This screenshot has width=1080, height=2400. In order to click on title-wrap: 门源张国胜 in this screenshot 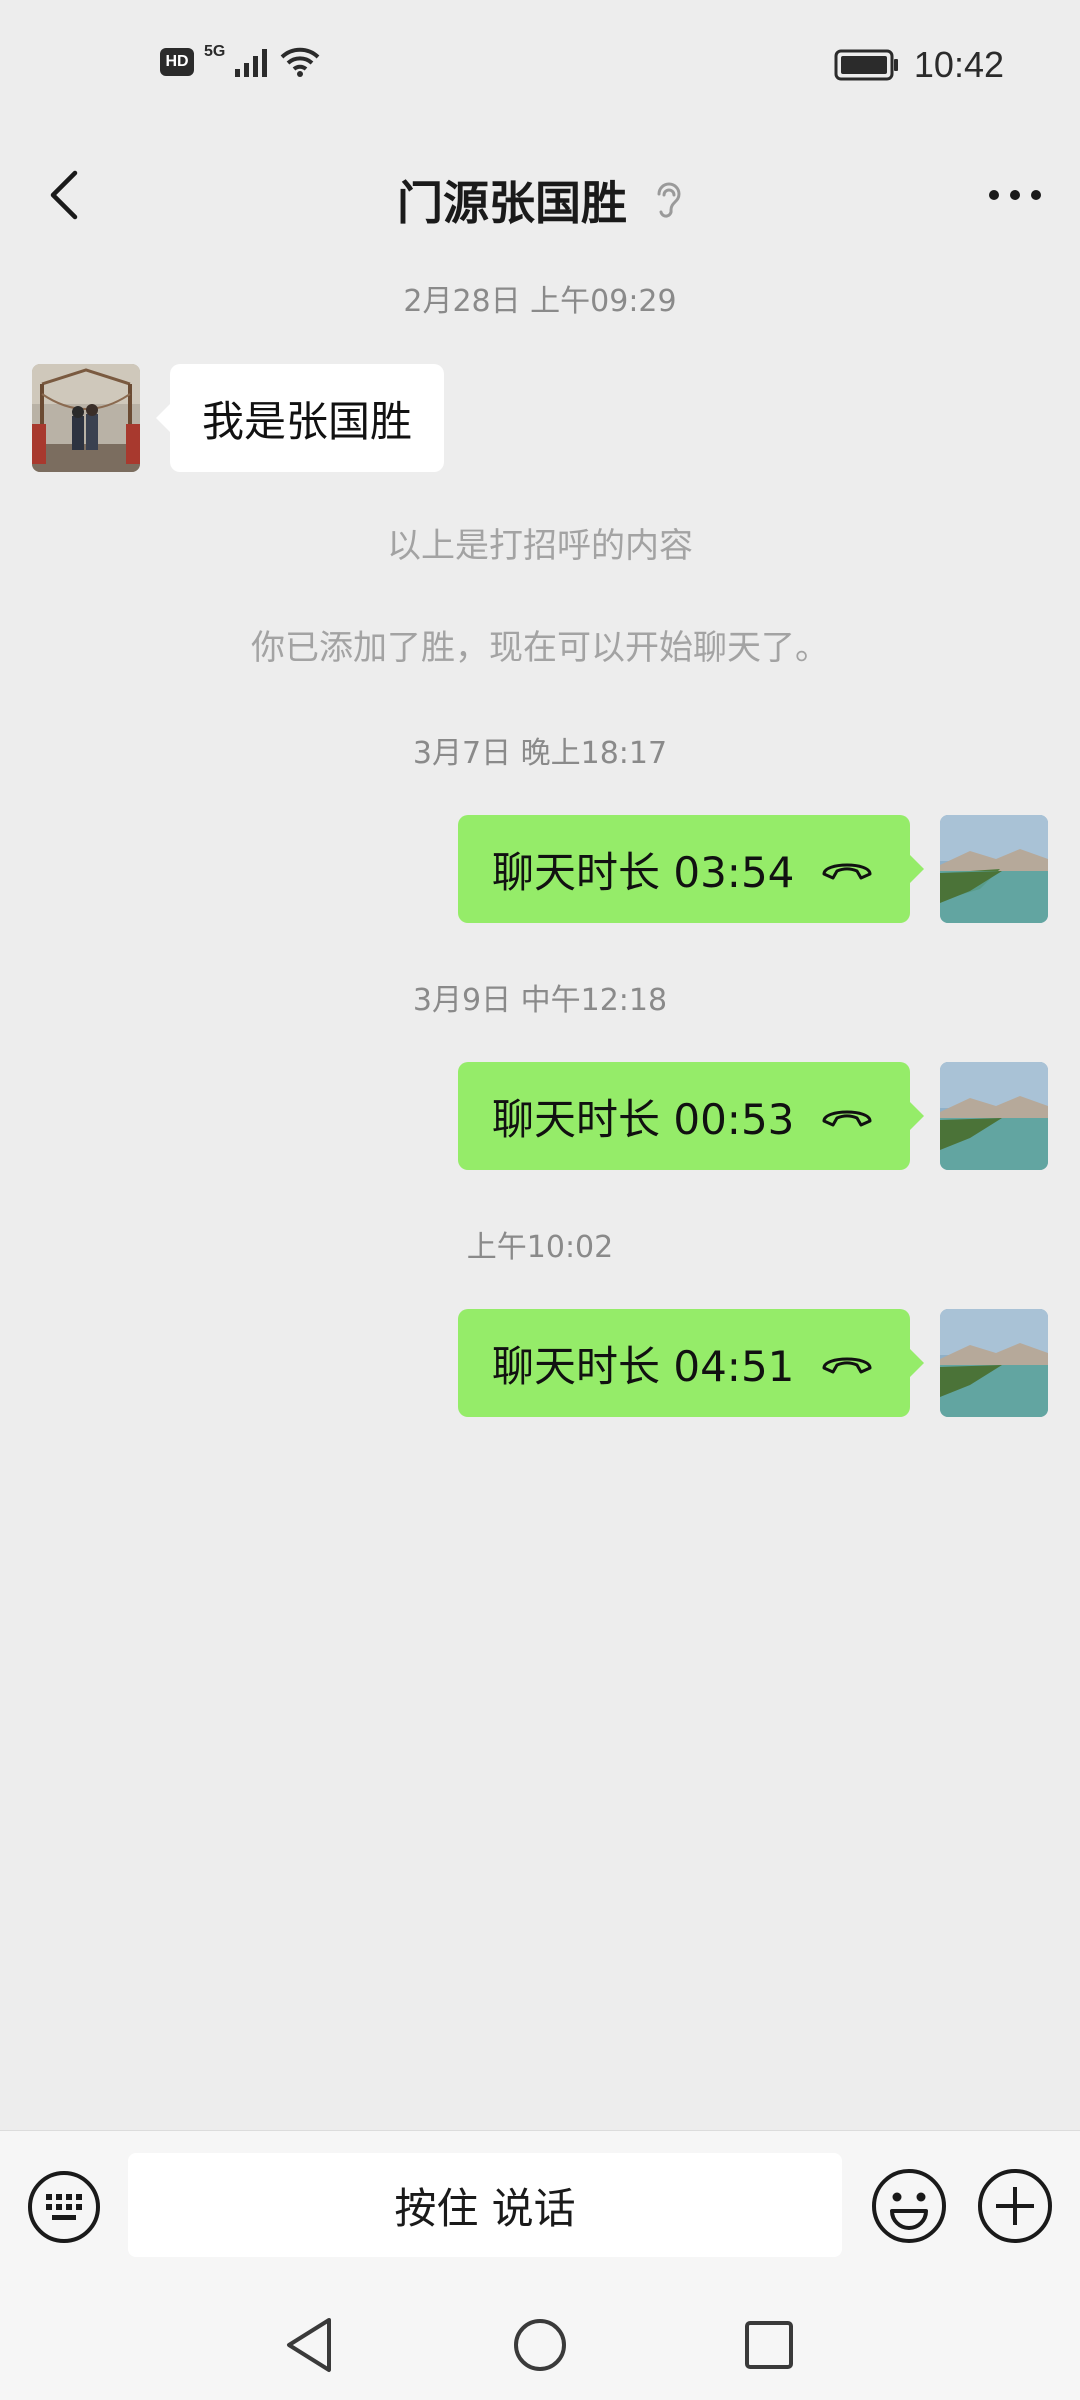, I will do `click(540, 200)`.